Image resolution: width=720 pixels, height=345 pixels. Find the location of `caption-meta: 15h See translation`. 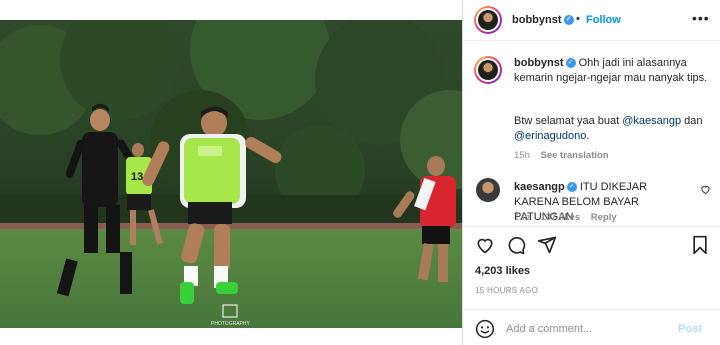

caption-meta: 15h See translation is located at coordinates (561, 155).